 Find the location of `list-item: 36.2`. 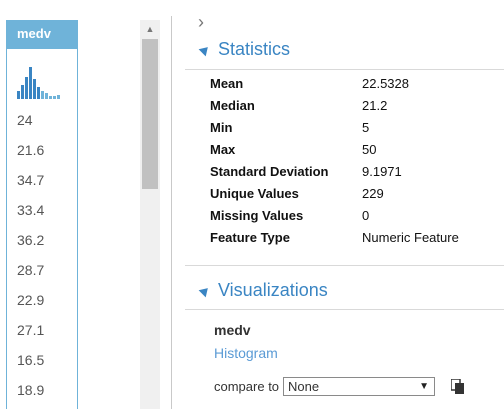

list-item: 36.2 is located at coordinates (42, 240).